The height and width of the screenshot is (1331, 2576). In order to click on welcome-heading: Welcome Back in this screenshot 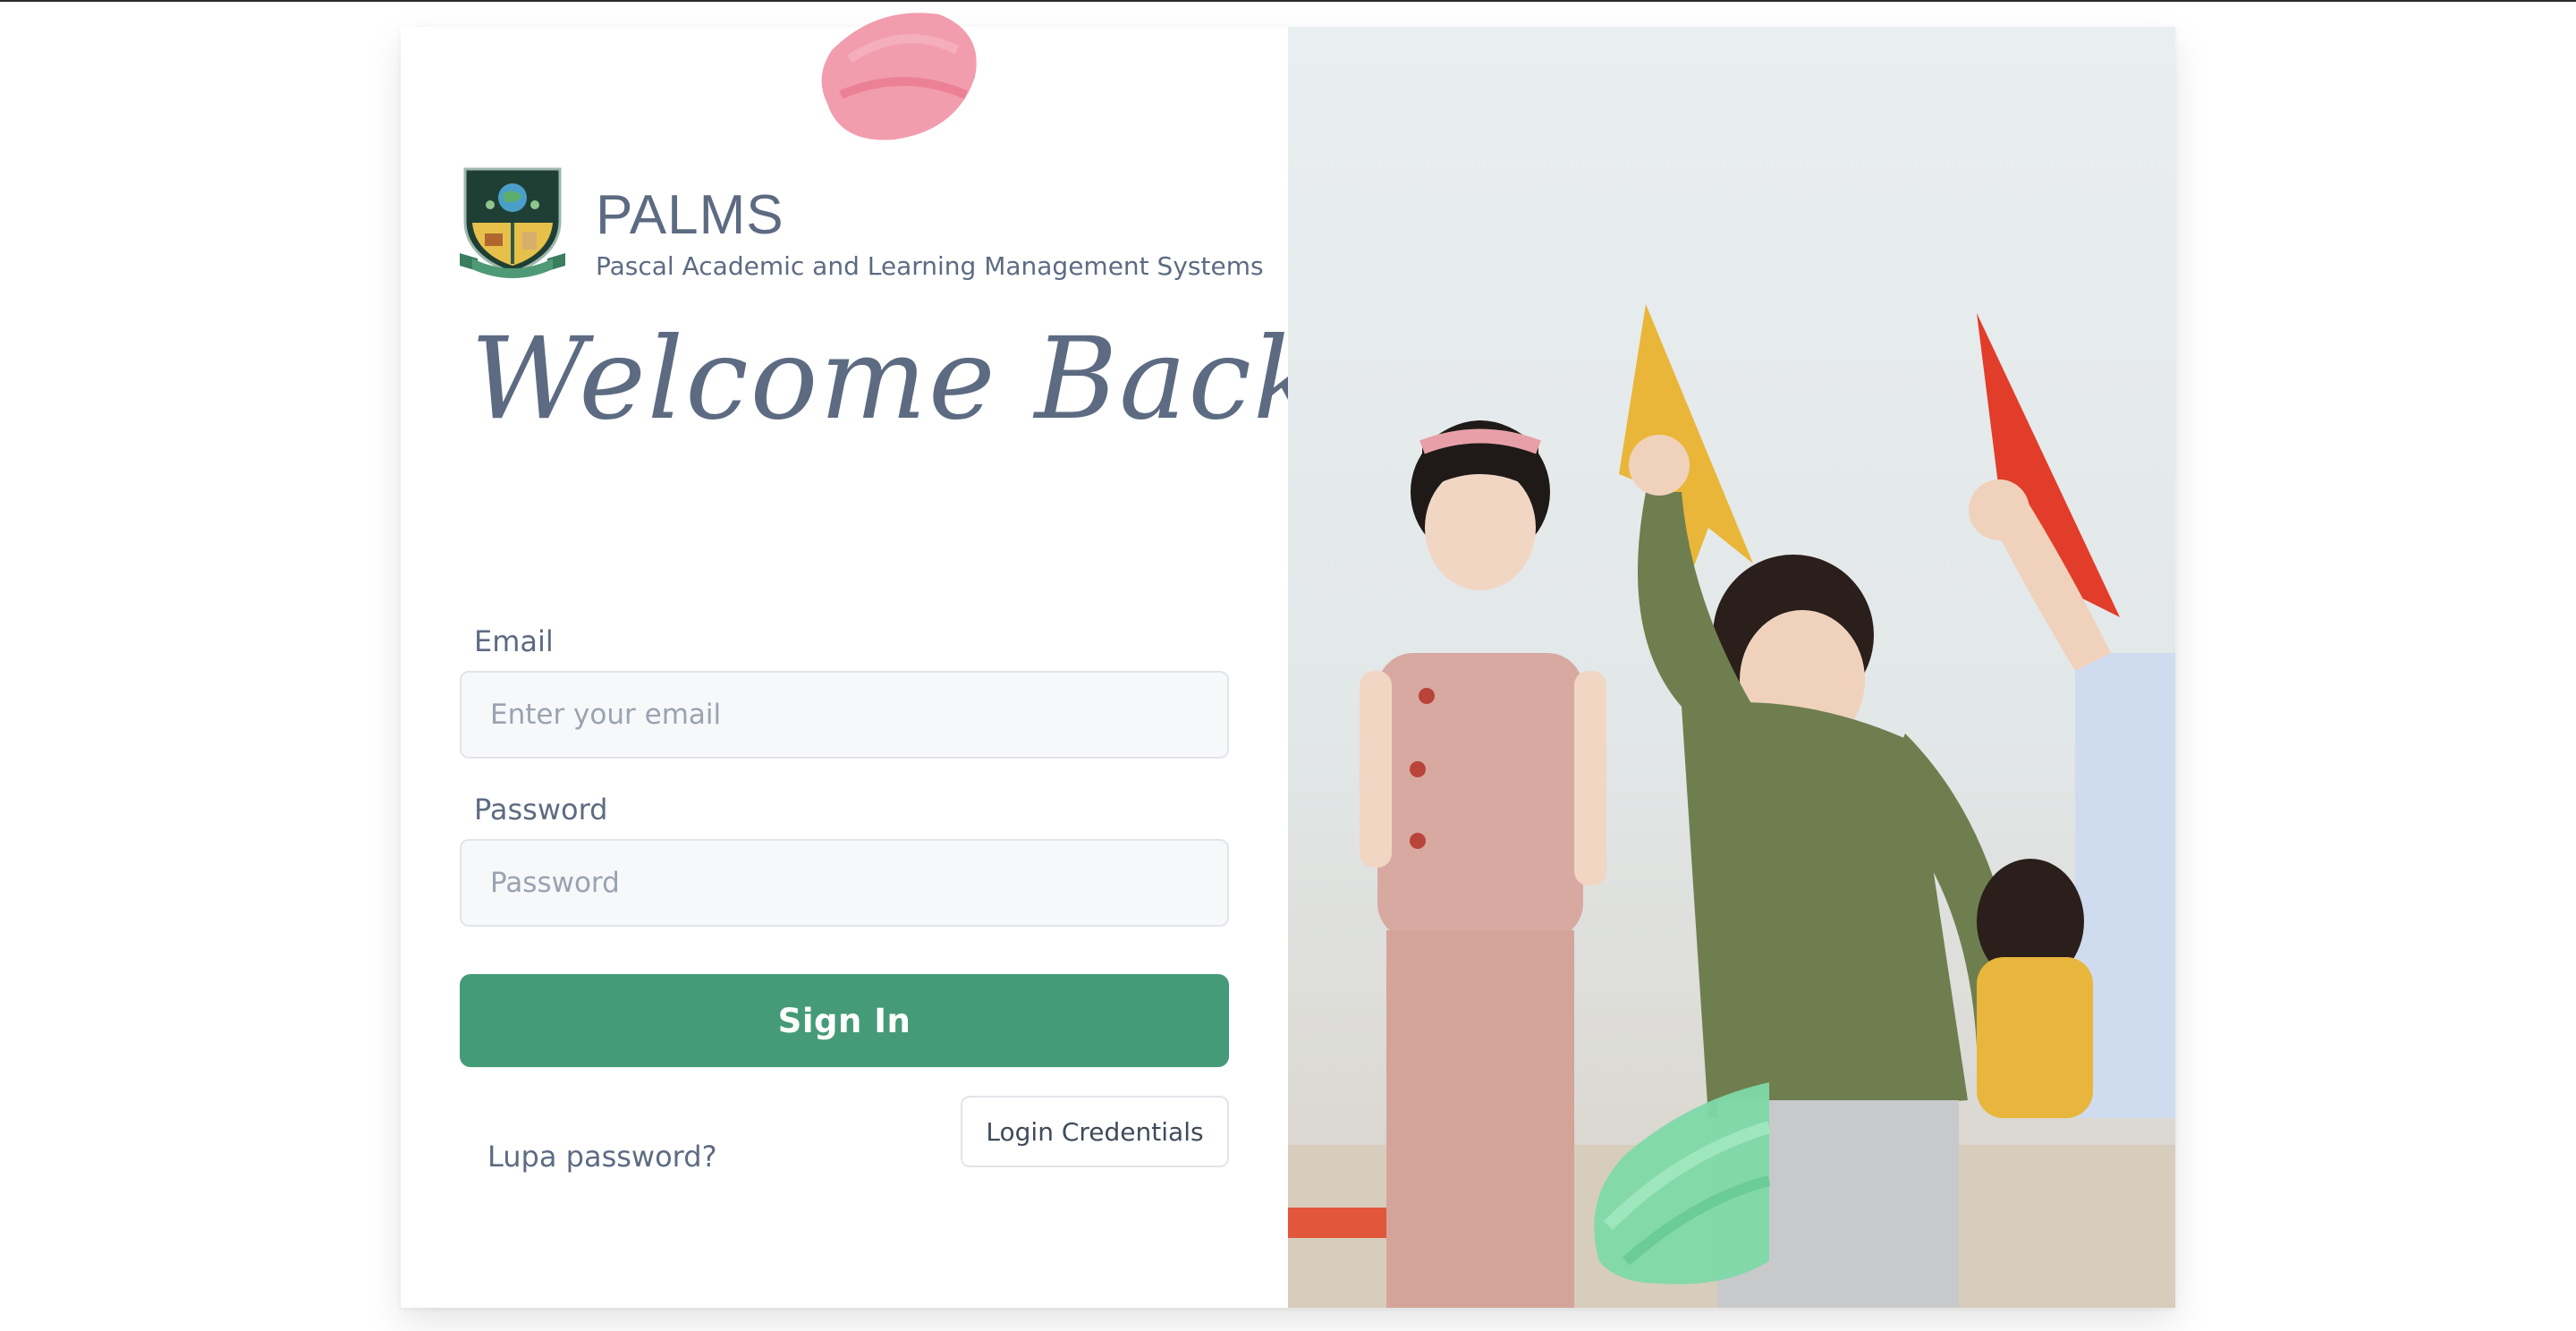, I will do `click(897, 379)`.